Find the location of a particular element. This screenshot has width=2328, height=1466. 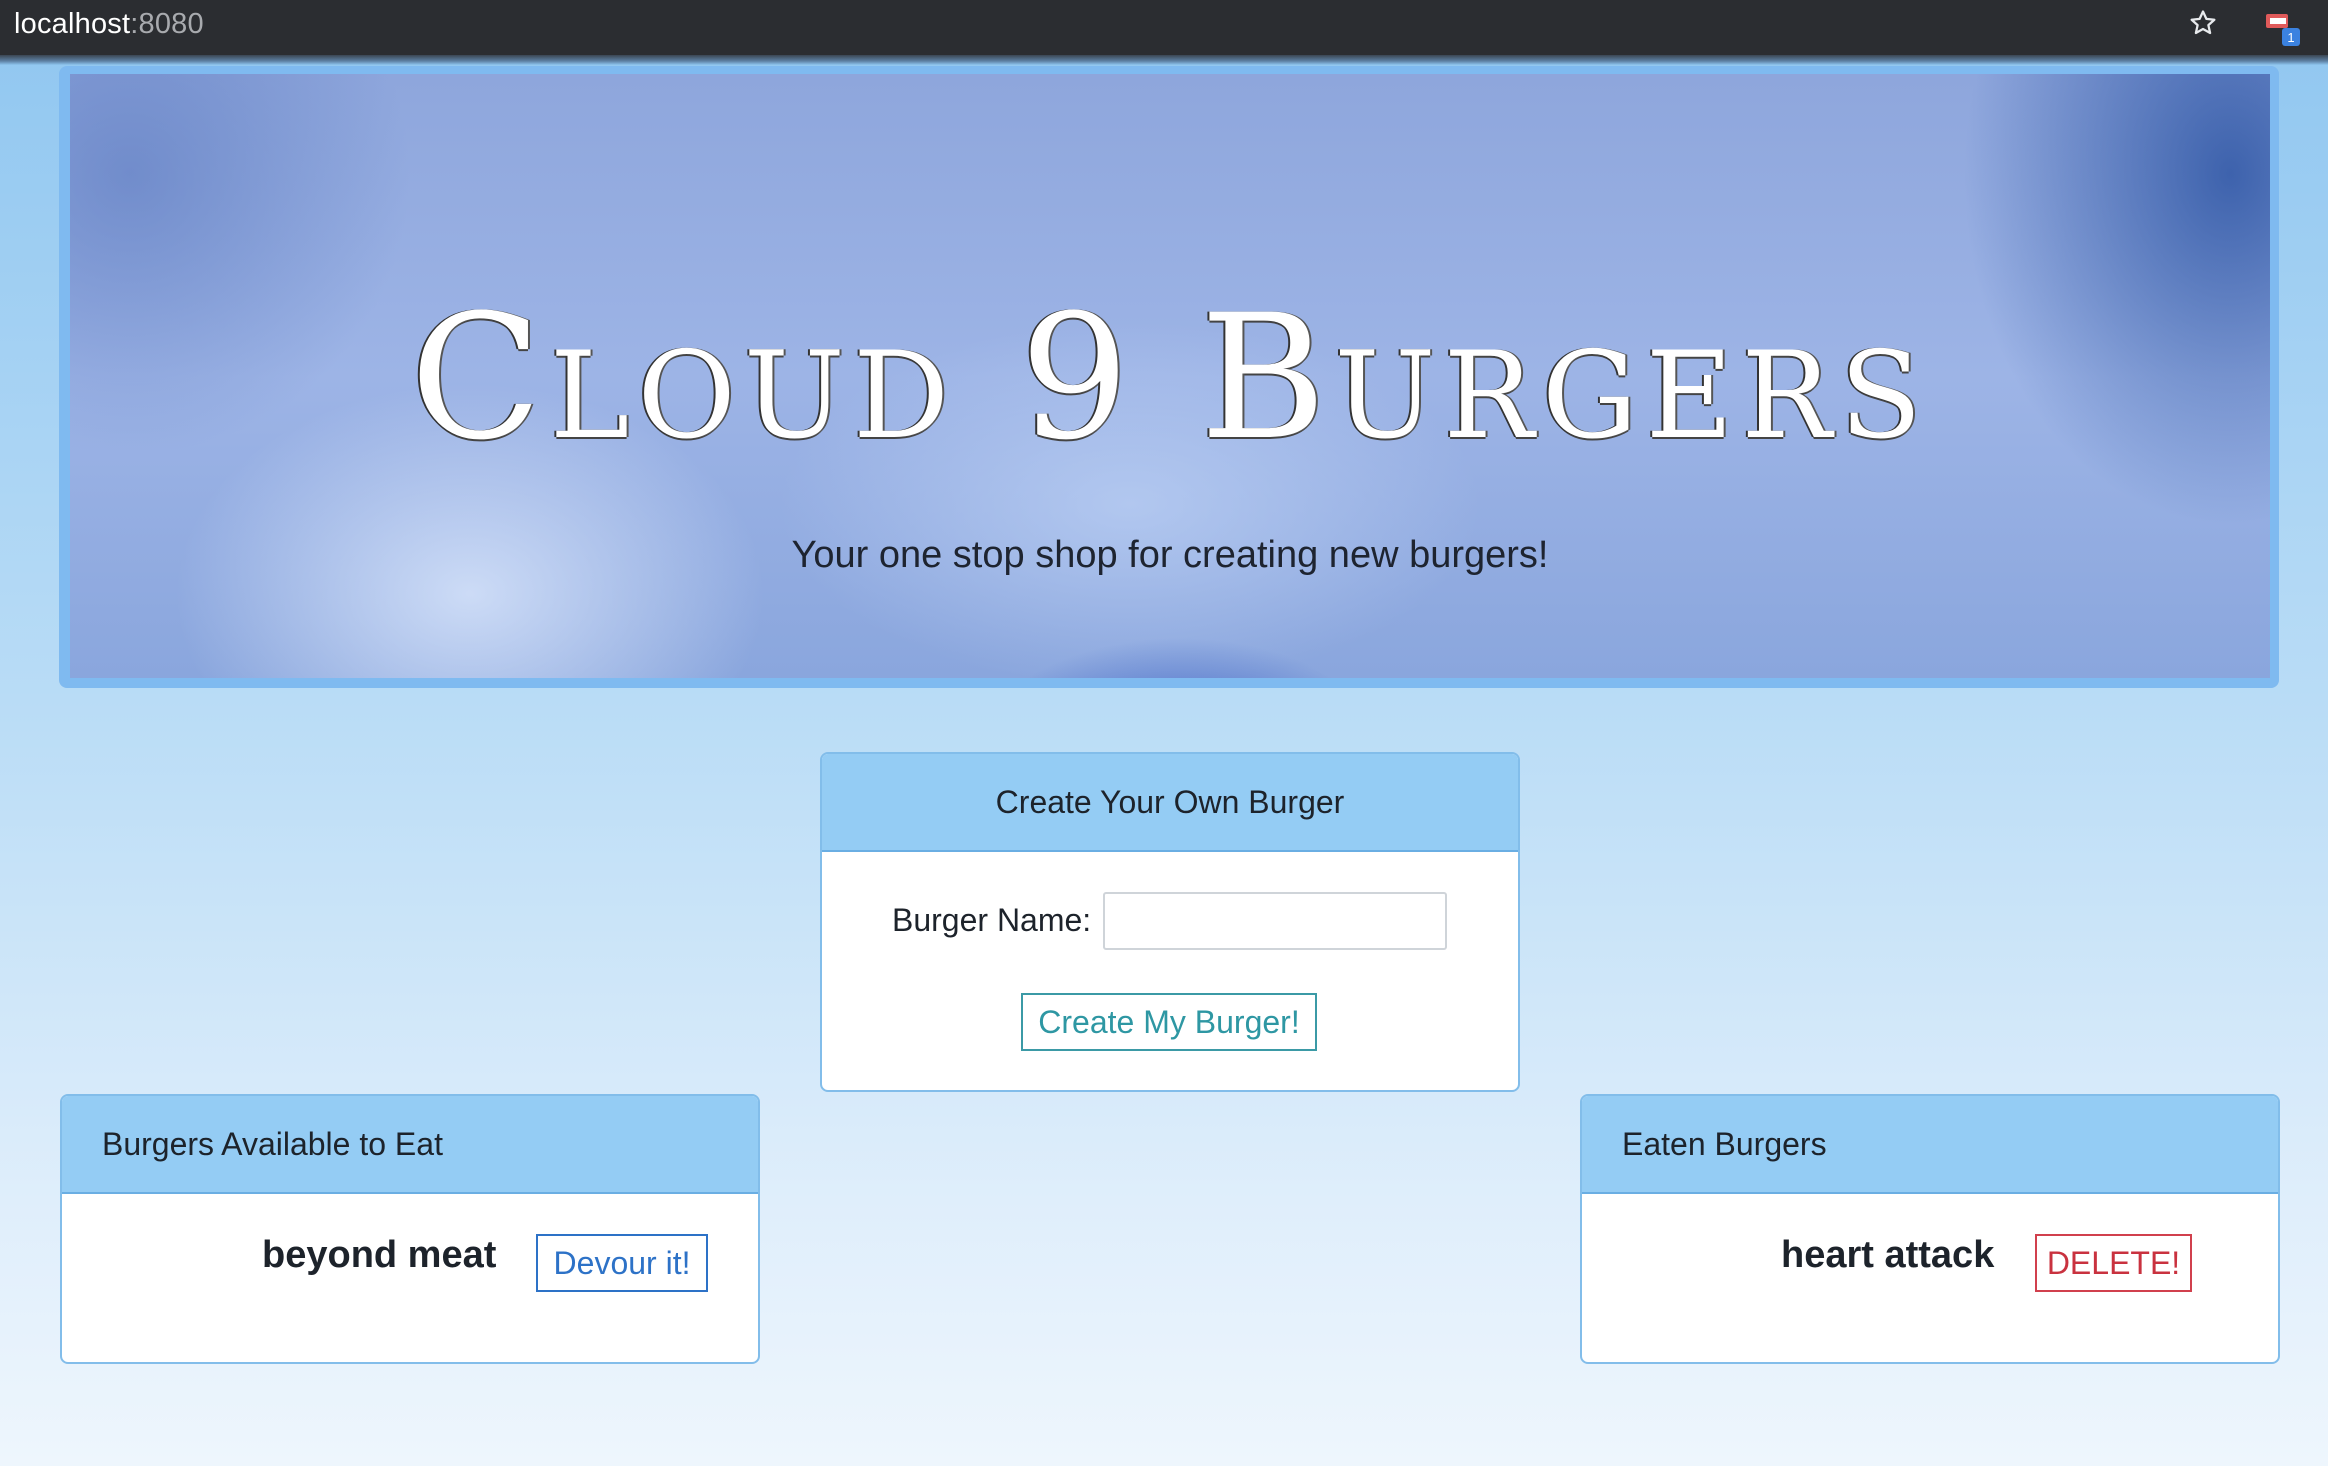

devour-button: Devour it! is located at coordinates (622, 1263).